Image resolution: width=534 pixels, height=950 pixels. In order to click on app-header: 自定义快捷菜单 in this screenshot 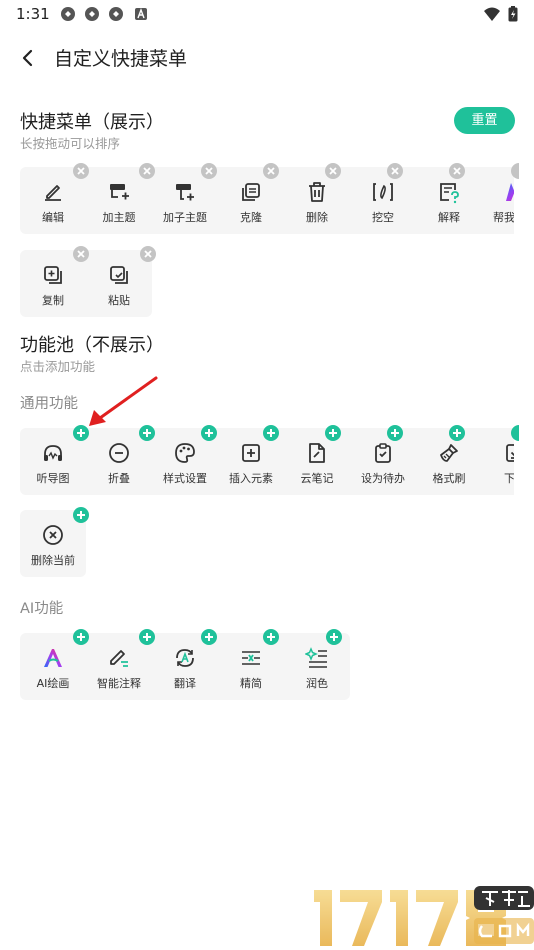, I will do `click(267, 58)`.